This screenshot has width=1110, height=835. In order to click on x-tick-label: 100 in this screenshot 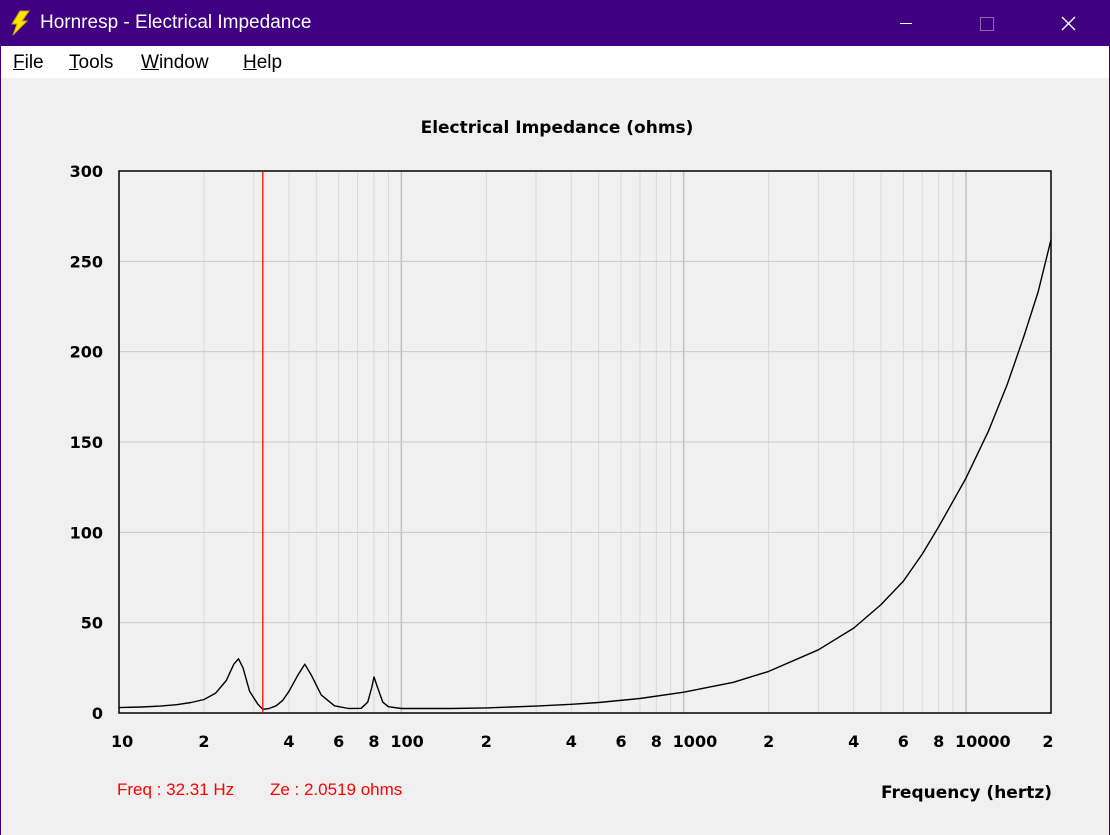, I will do `click(406, 741)`.